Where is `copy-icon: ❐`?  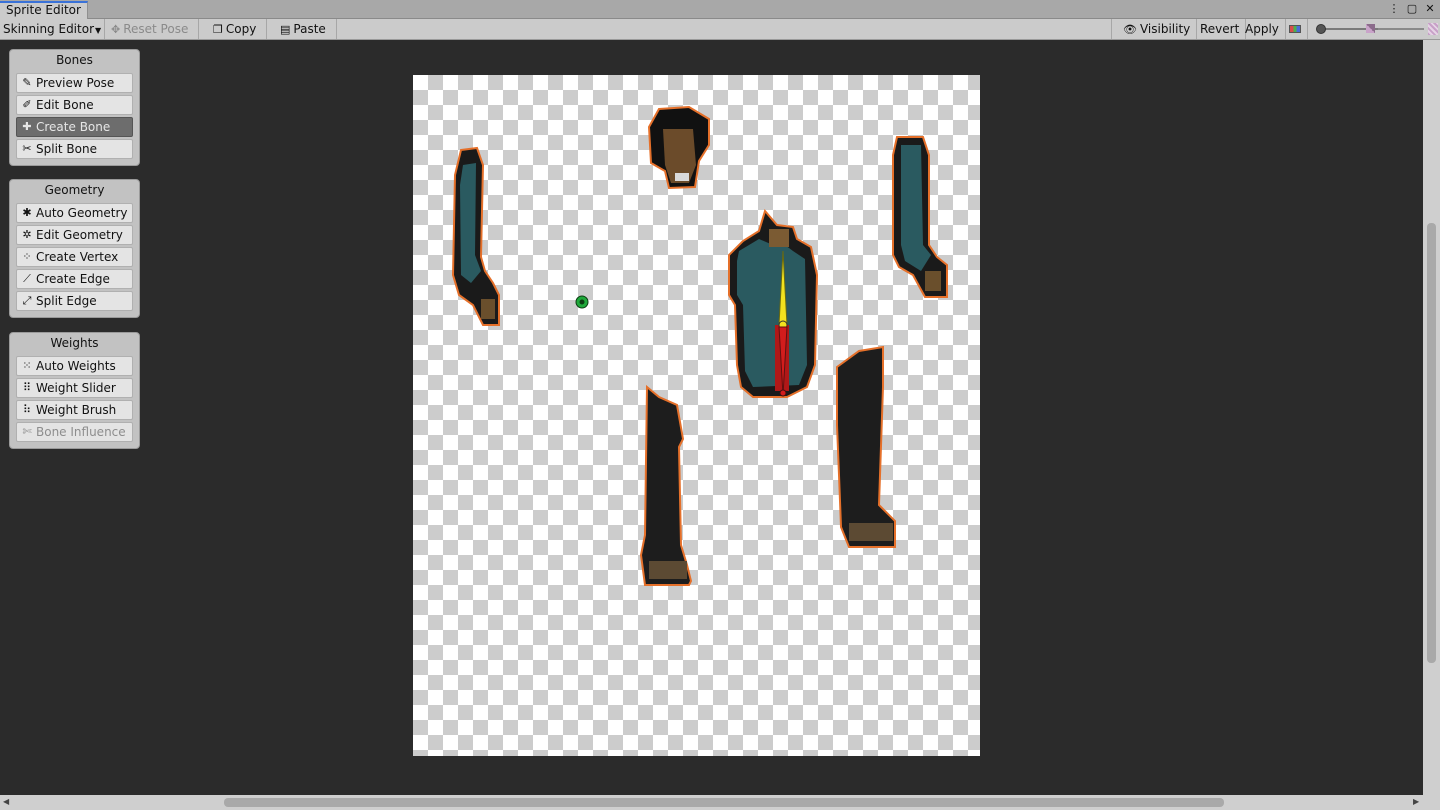
copy-icon: ❐ is located at coordinates (218, 29).